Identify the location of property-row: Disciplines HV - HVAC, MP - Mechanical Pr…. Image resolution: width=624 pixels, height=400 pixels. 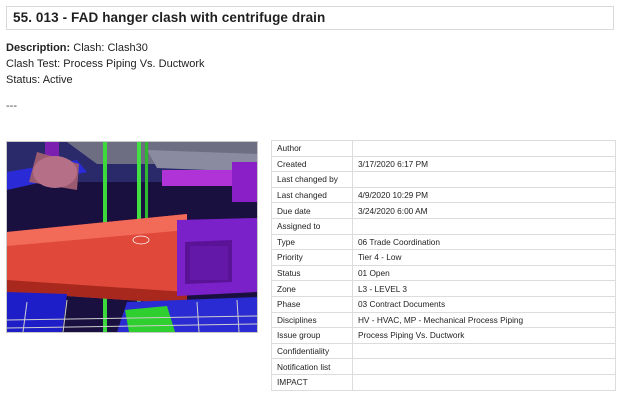
(444, 320).